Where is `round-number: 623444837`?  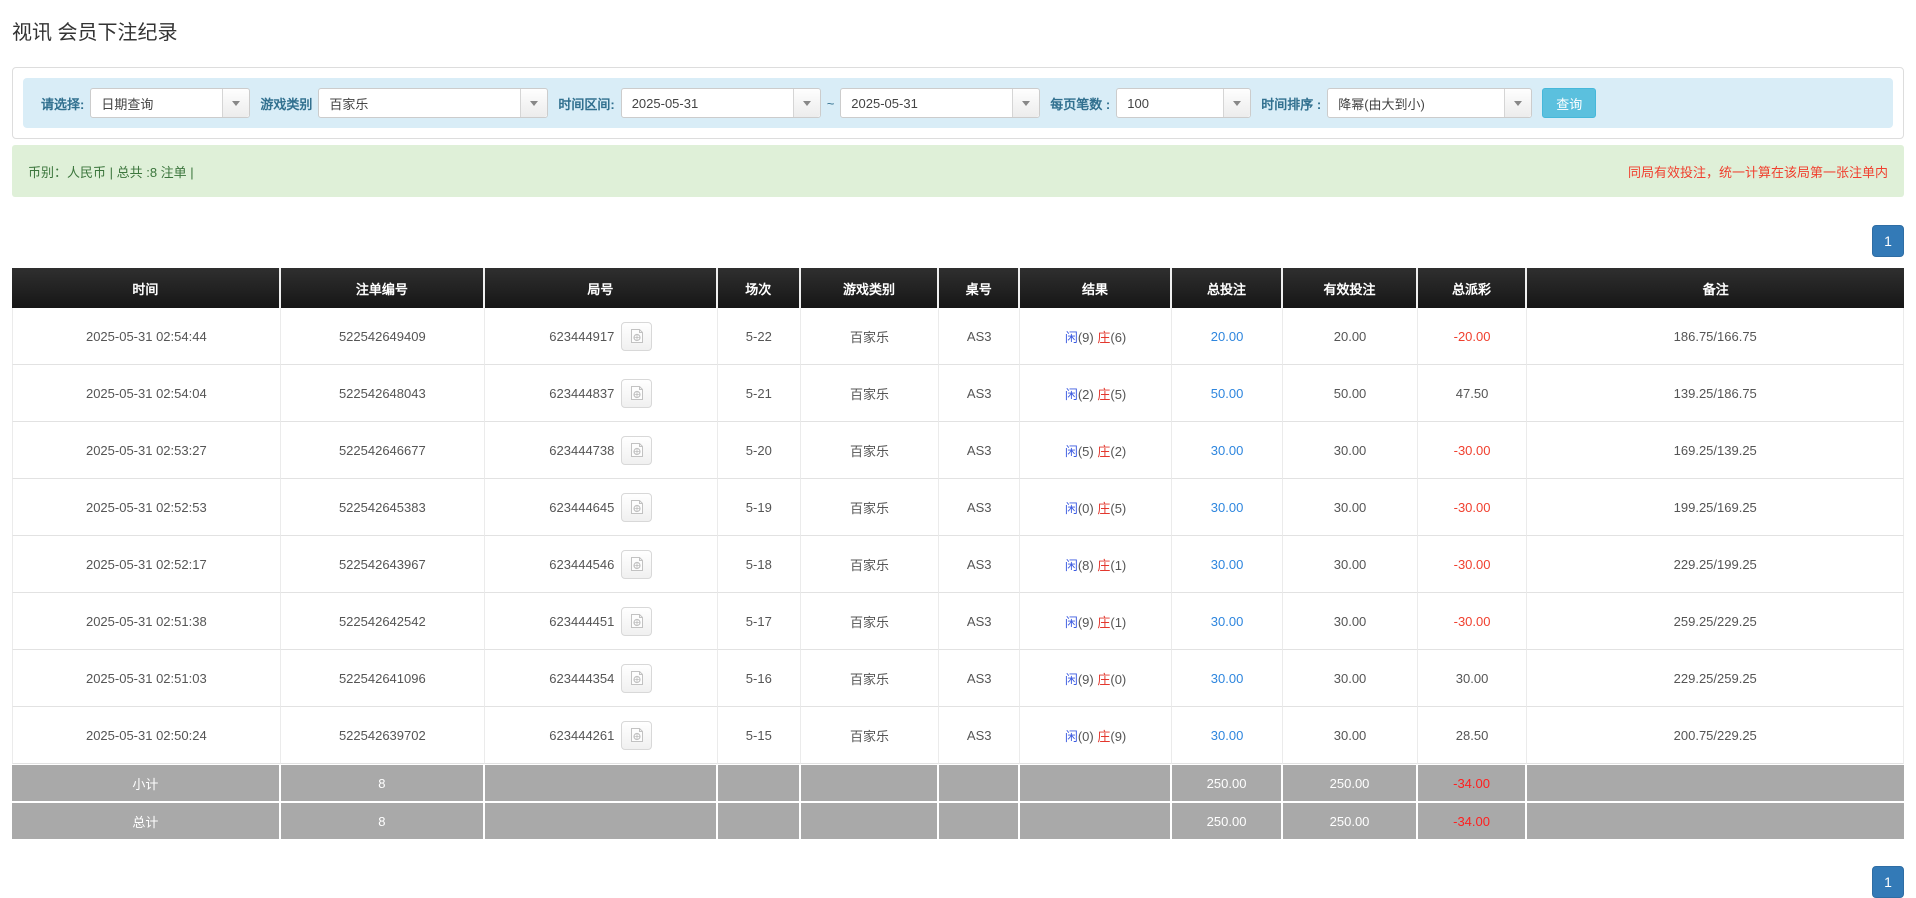 round-number: 623444837 is located at coordinates (582, 393).